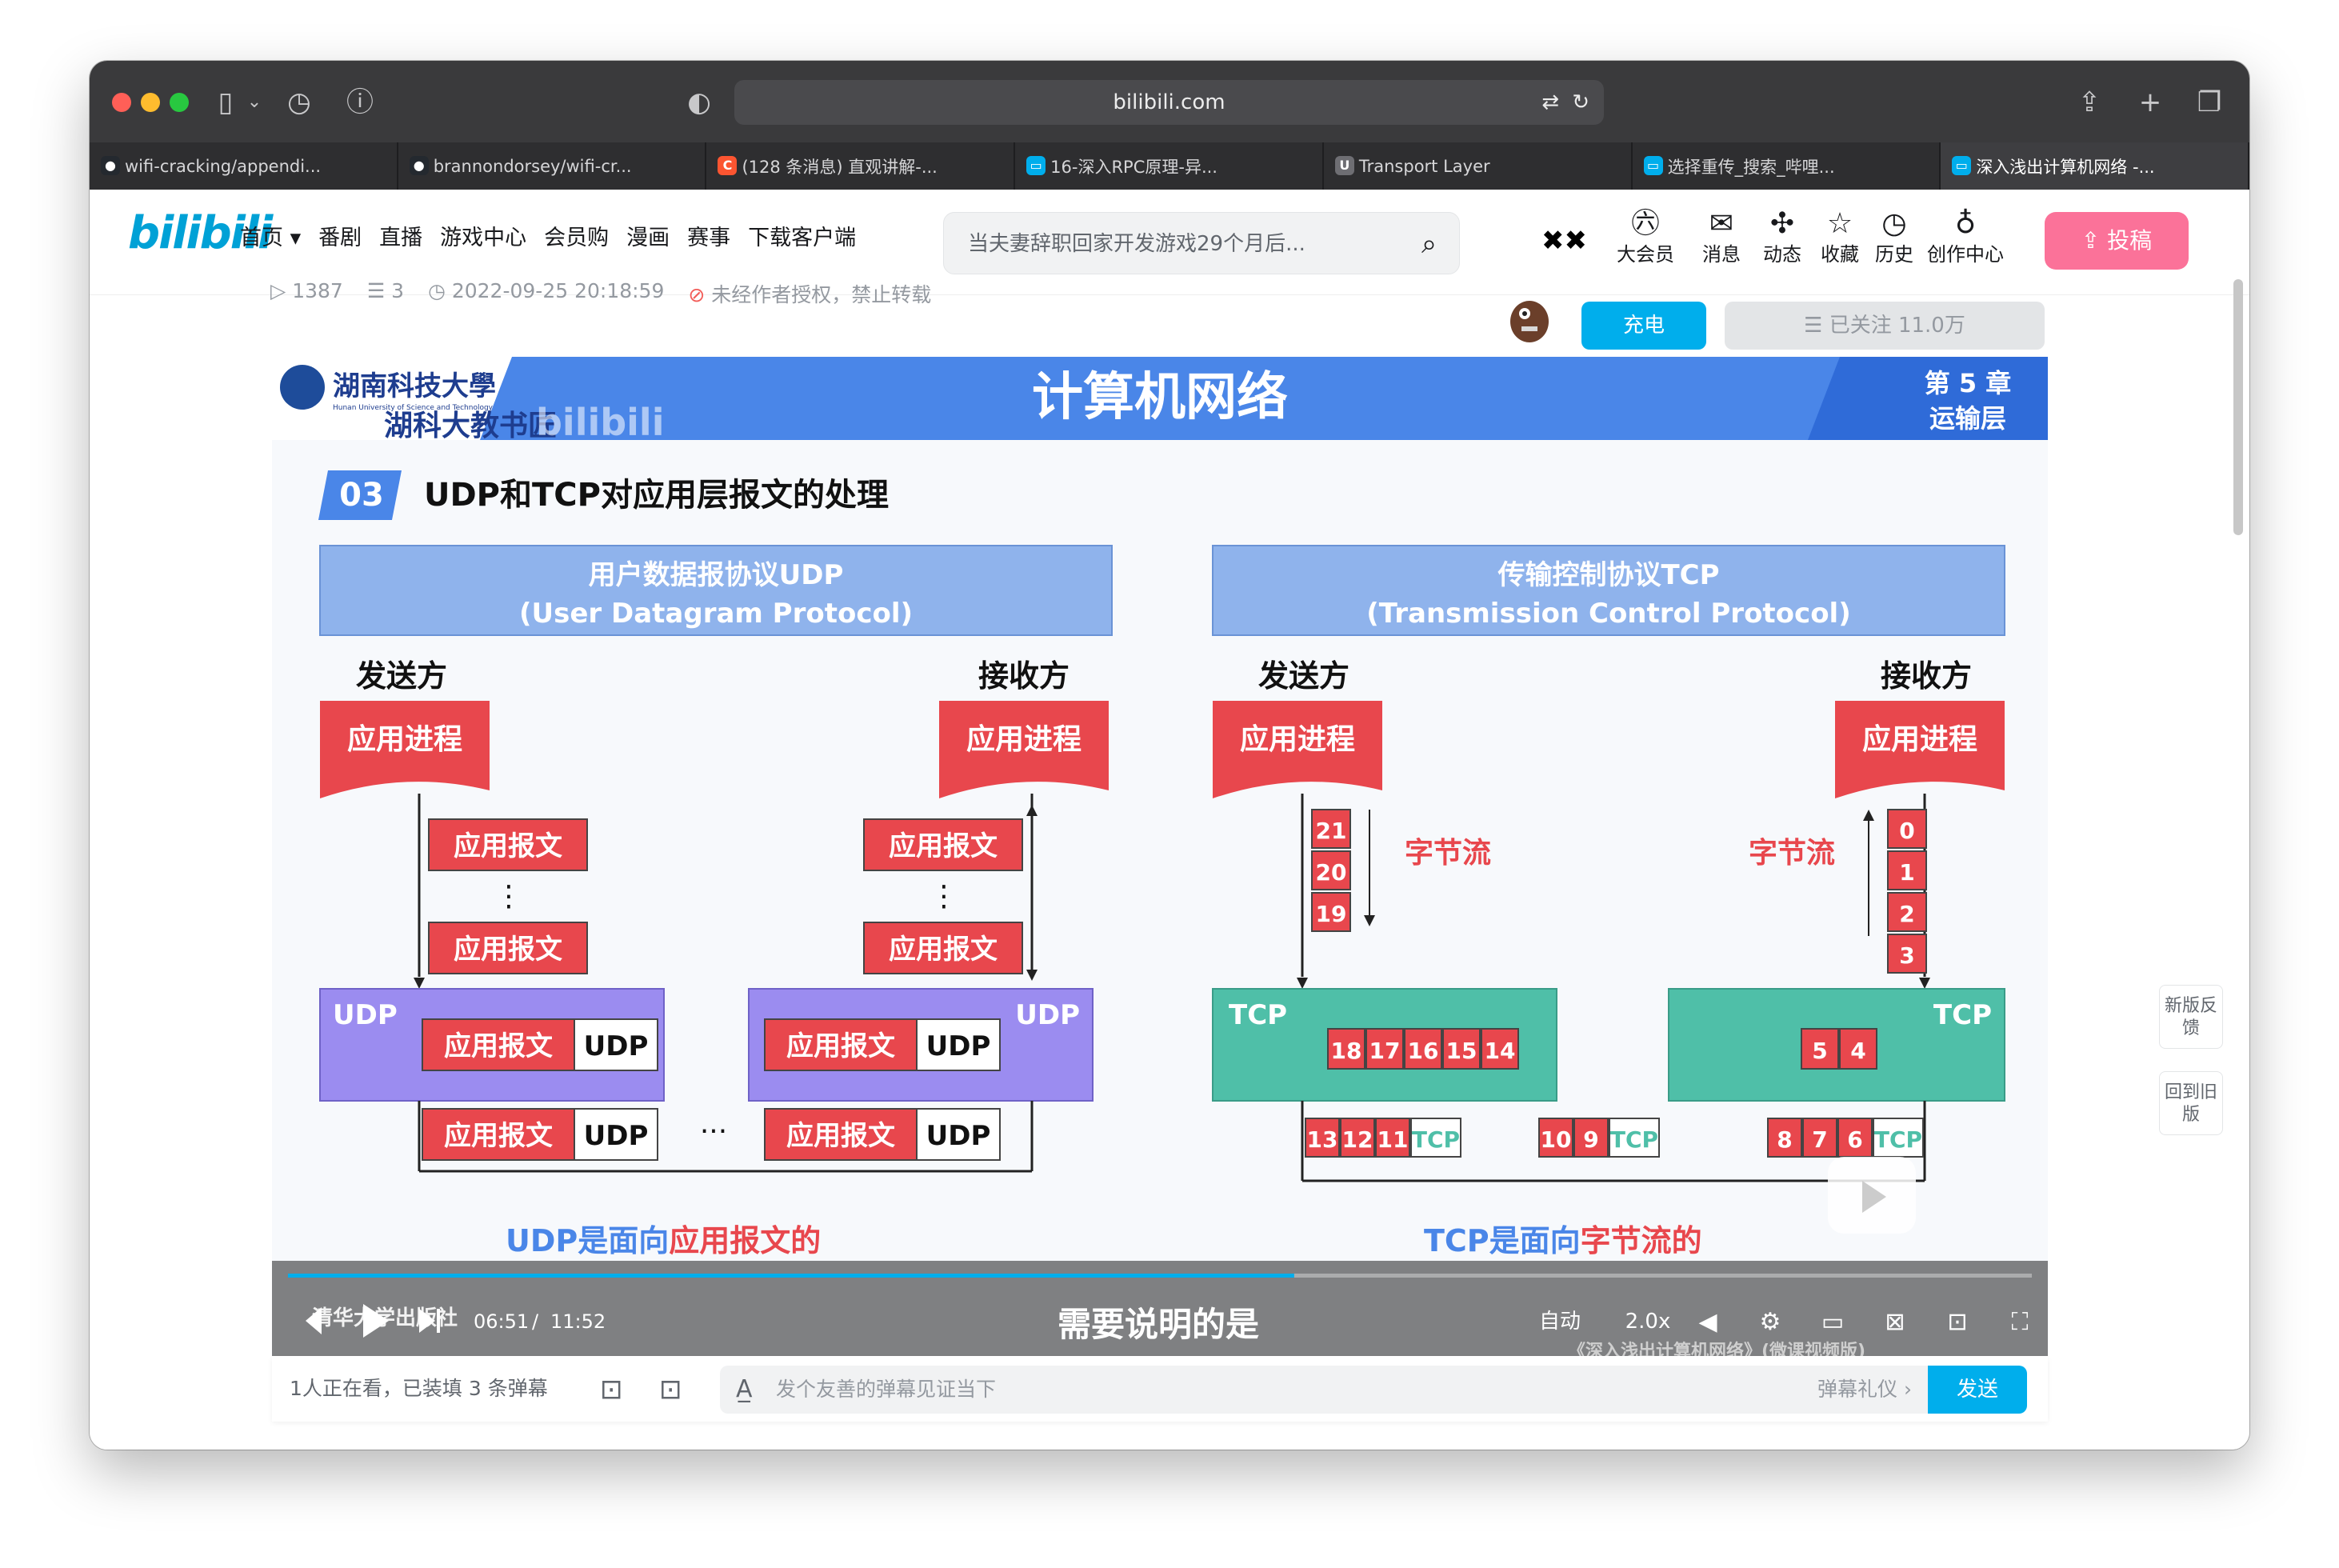 Image resolution: width=2339 pixels, height=1568 pixels. Describe the element at coordinates (401, 676) in the screenshot. I see `udp-sender-label: 发送方` at that location.